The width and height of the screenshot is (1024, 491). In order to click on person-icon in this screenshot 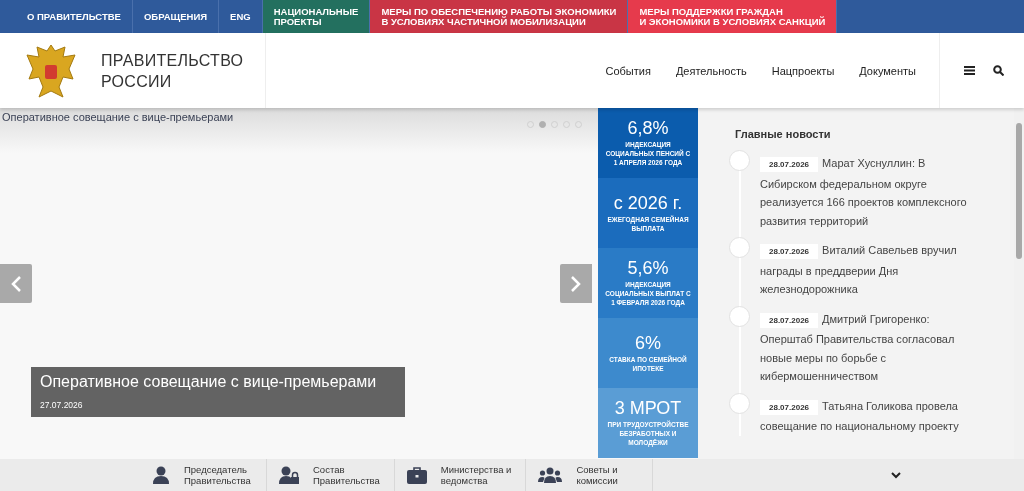, I will do `click(161, 475)`.